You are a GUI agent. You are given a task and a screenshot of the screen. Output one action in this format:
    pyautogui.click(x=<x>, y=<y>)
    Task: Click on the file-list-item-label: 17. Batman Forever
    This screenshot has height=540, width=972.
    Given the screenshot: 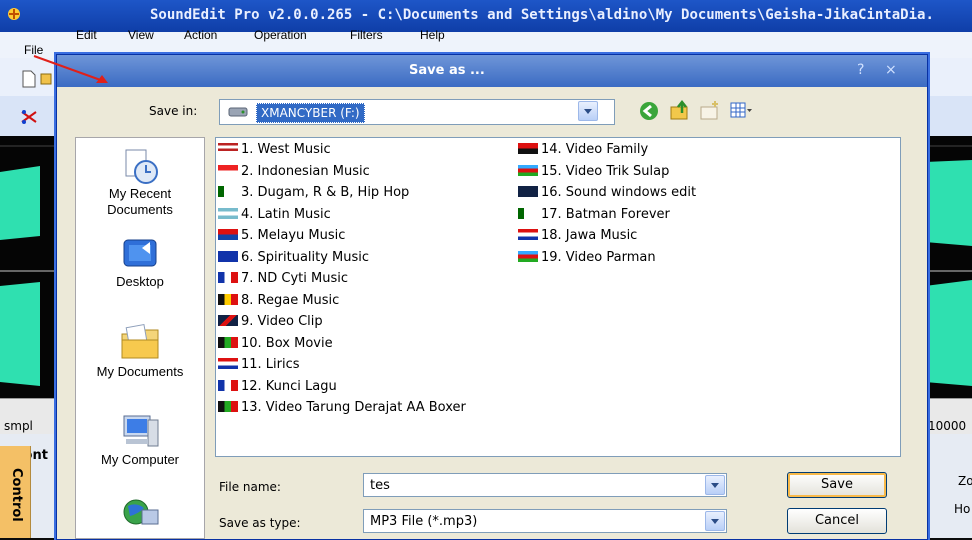 What is the action you would take?
    pyautogui.click(x=605, y=214)
    